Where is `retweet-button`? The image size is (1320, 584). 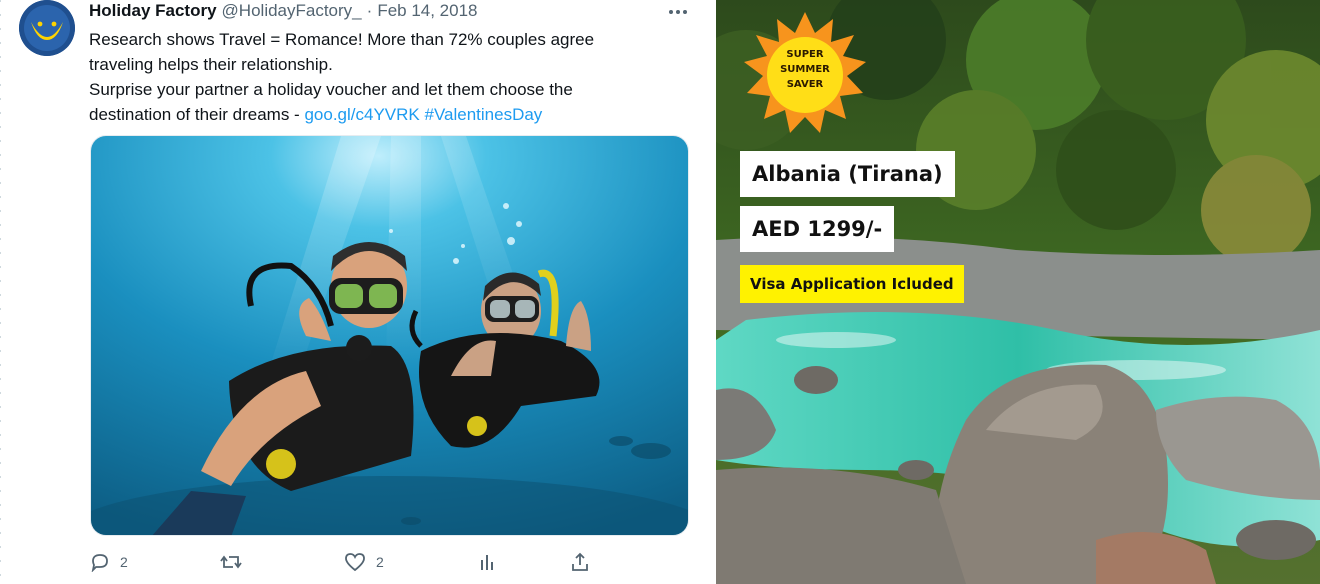 retweet-button is located at coordinates (236, 562).